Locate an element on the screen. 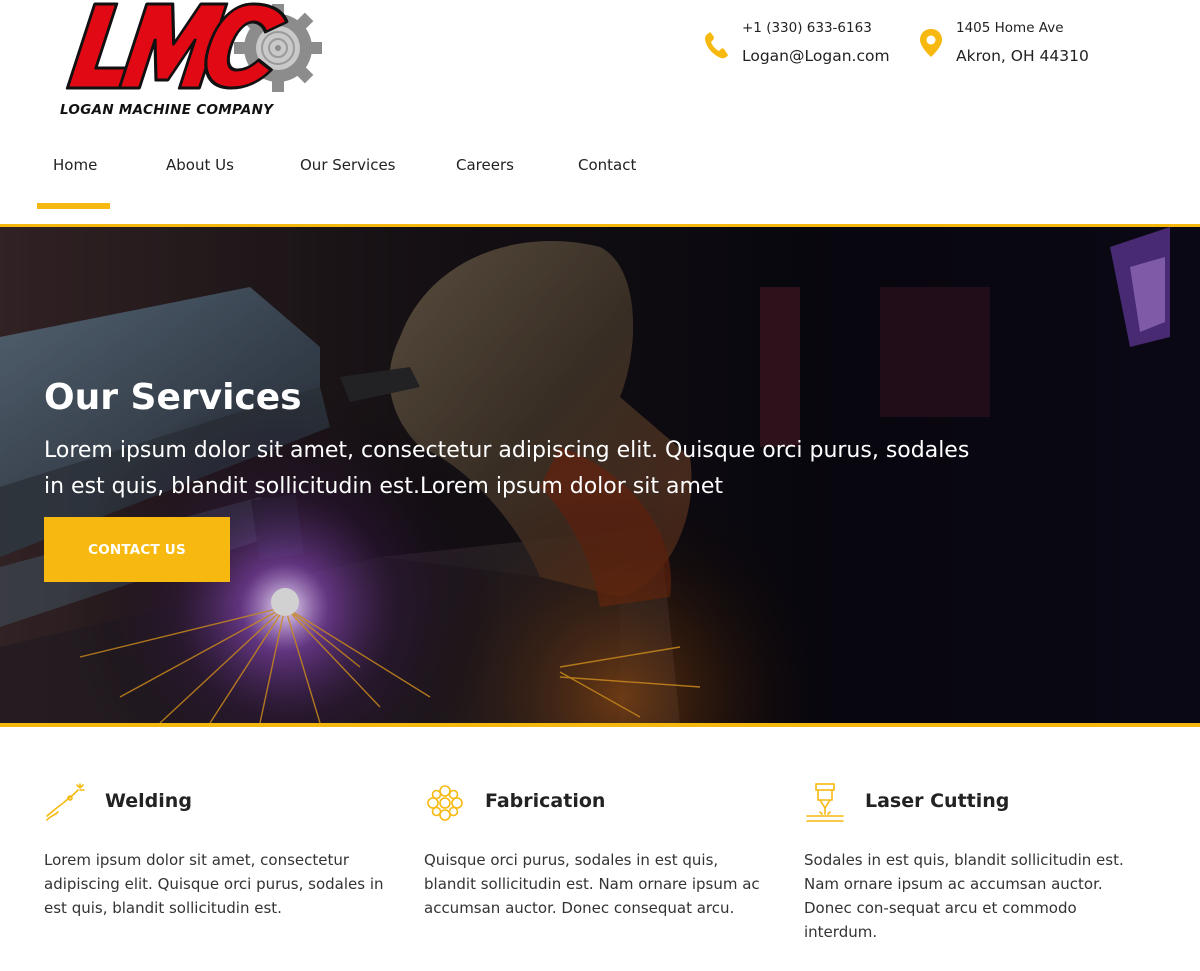 The height and width of the screenshot is (971, 1200). lmc-logo-mark is located at coordinates (193, 47).